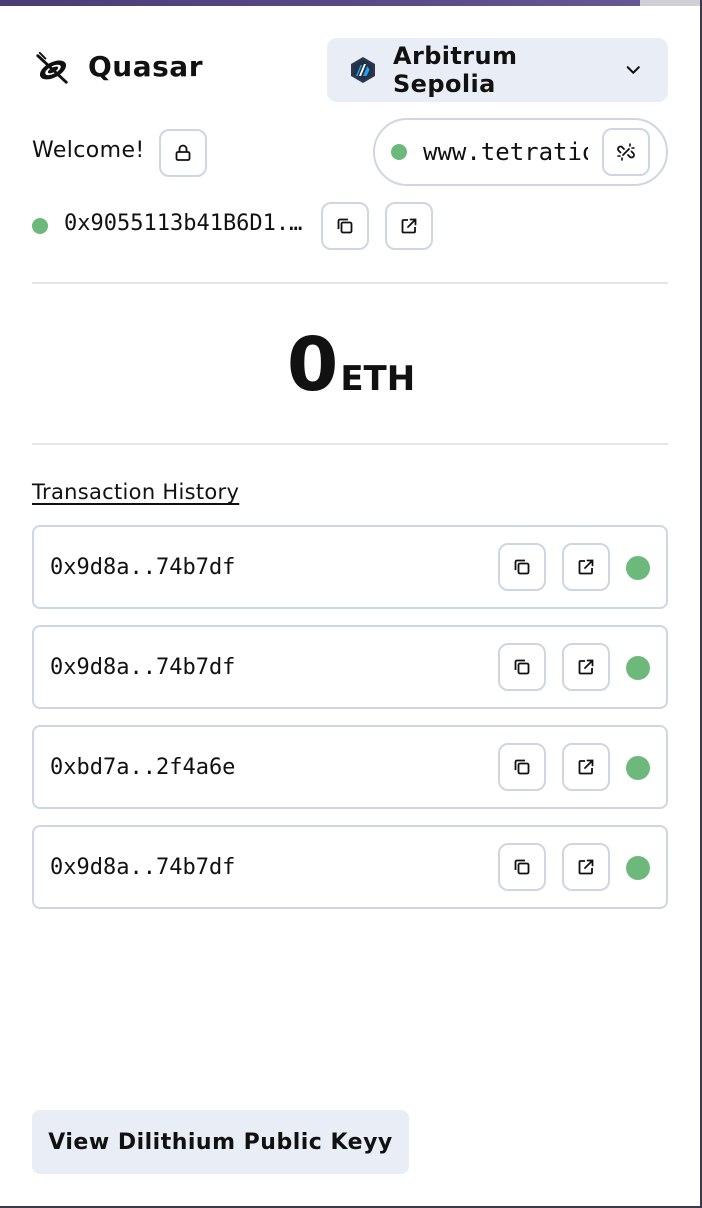 The image size is (702, 1208). Describe the element at coordinates (399, 152) in the screenshot. I see `site-status-dot` at that location.